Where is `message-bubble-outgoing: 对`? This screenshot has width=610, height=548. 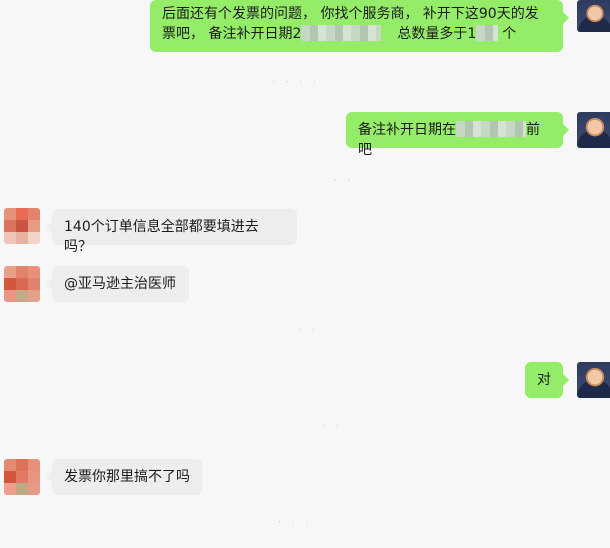 message-bubble-outgoing: 对 is located at coordinates (547, 380).